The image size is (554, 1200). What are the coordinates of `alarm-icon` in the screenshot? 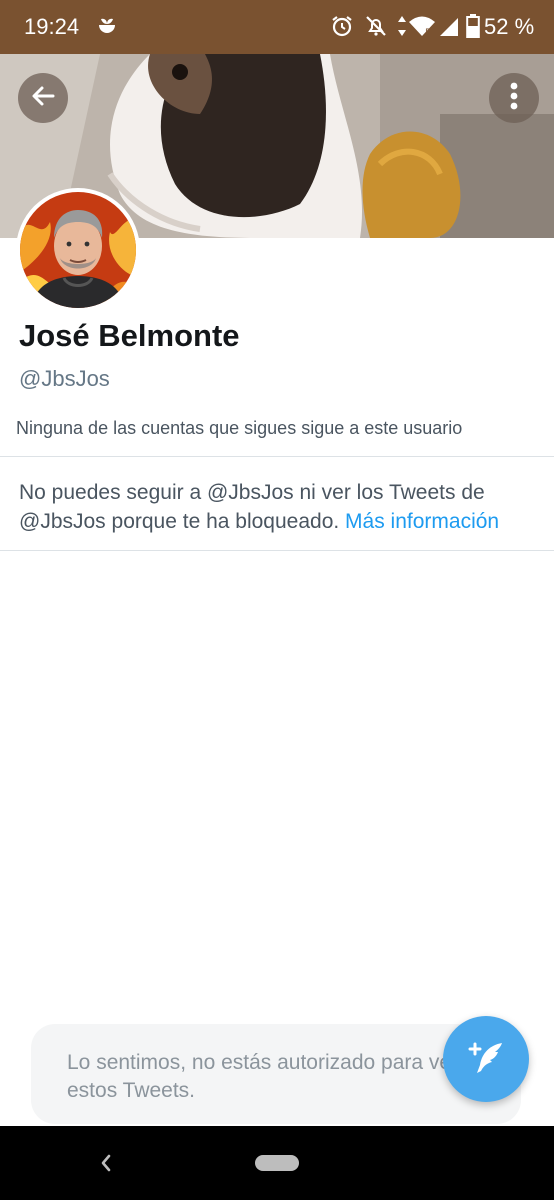 It's located at (342, 28).